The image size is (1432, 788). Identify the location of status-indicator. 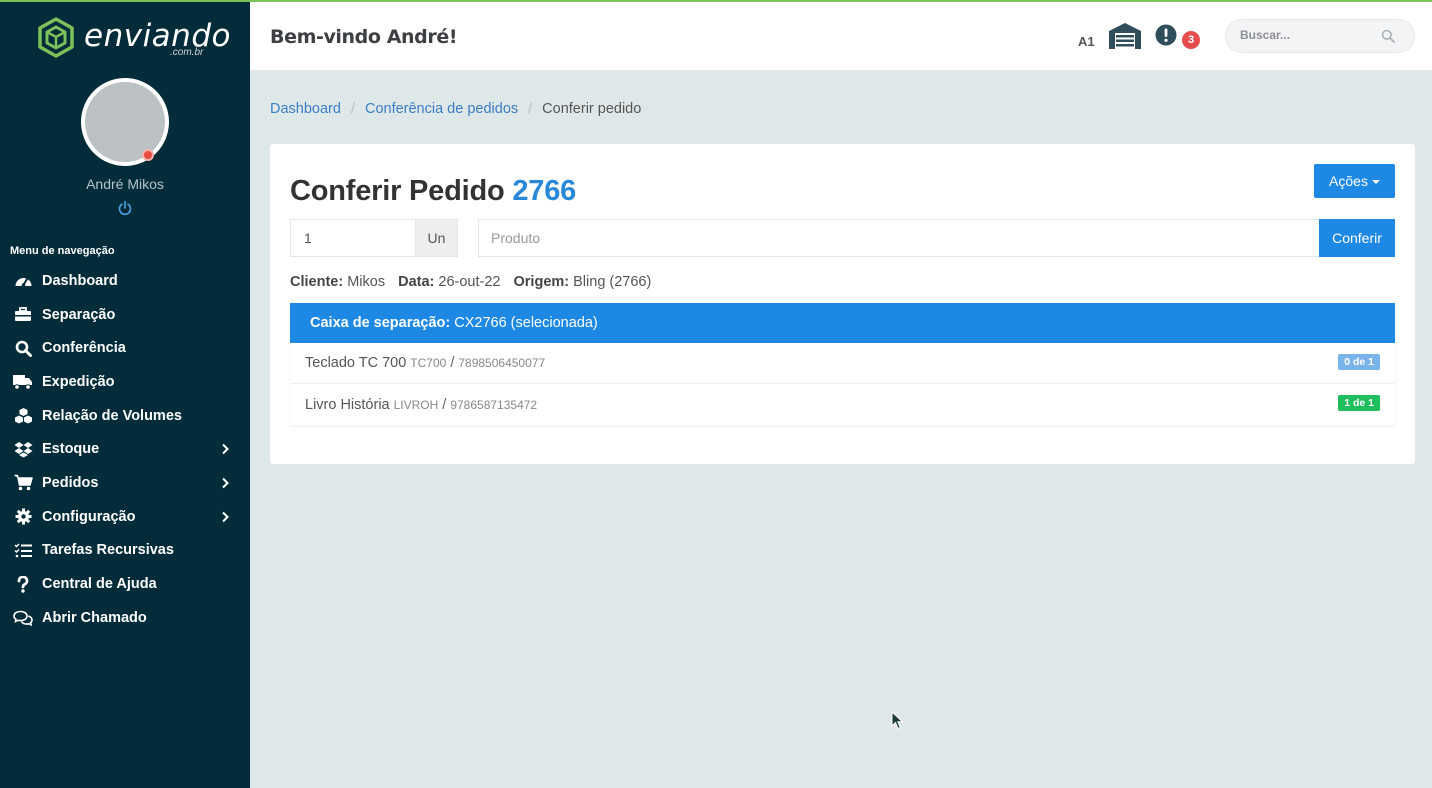
(148, 155).